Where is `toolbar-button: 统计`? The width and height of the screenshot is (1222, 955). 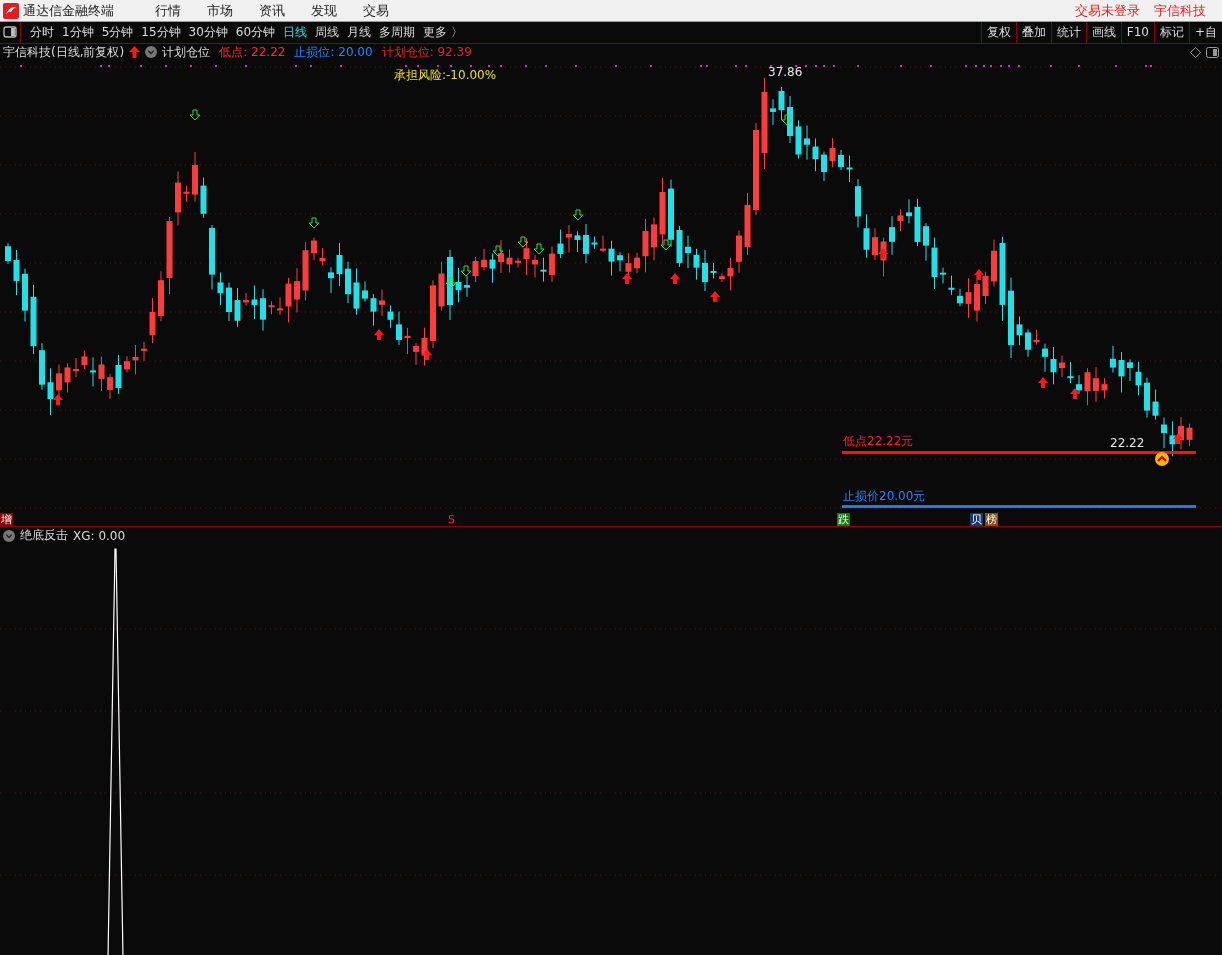 toolbar-button: 统计 is located at coordinates (1068, 32).